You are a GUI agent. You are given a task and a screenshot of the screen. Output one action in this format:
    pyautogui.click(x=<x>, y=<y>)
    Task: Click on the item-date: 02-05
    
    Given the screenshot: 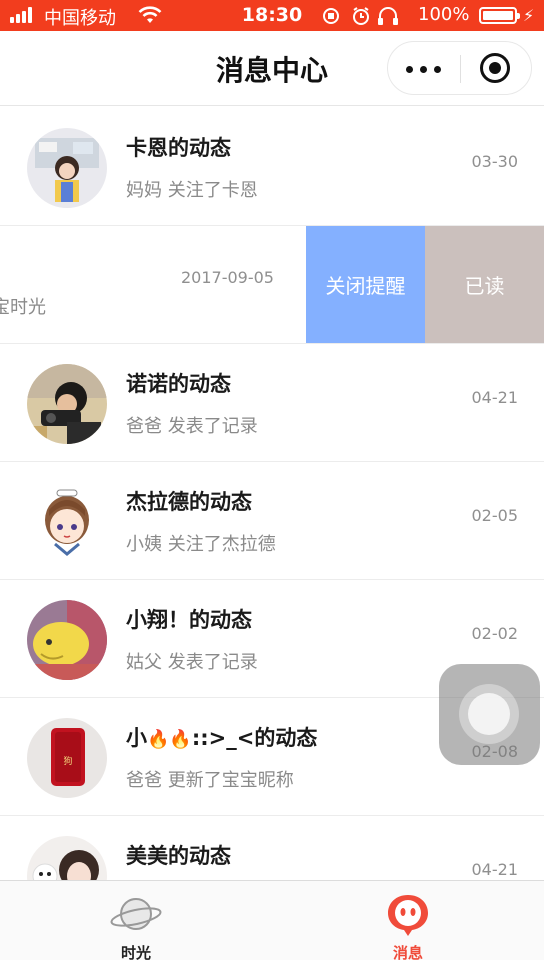 What is the action you would take?
    pyautogui.click(x=495, y=515)
    